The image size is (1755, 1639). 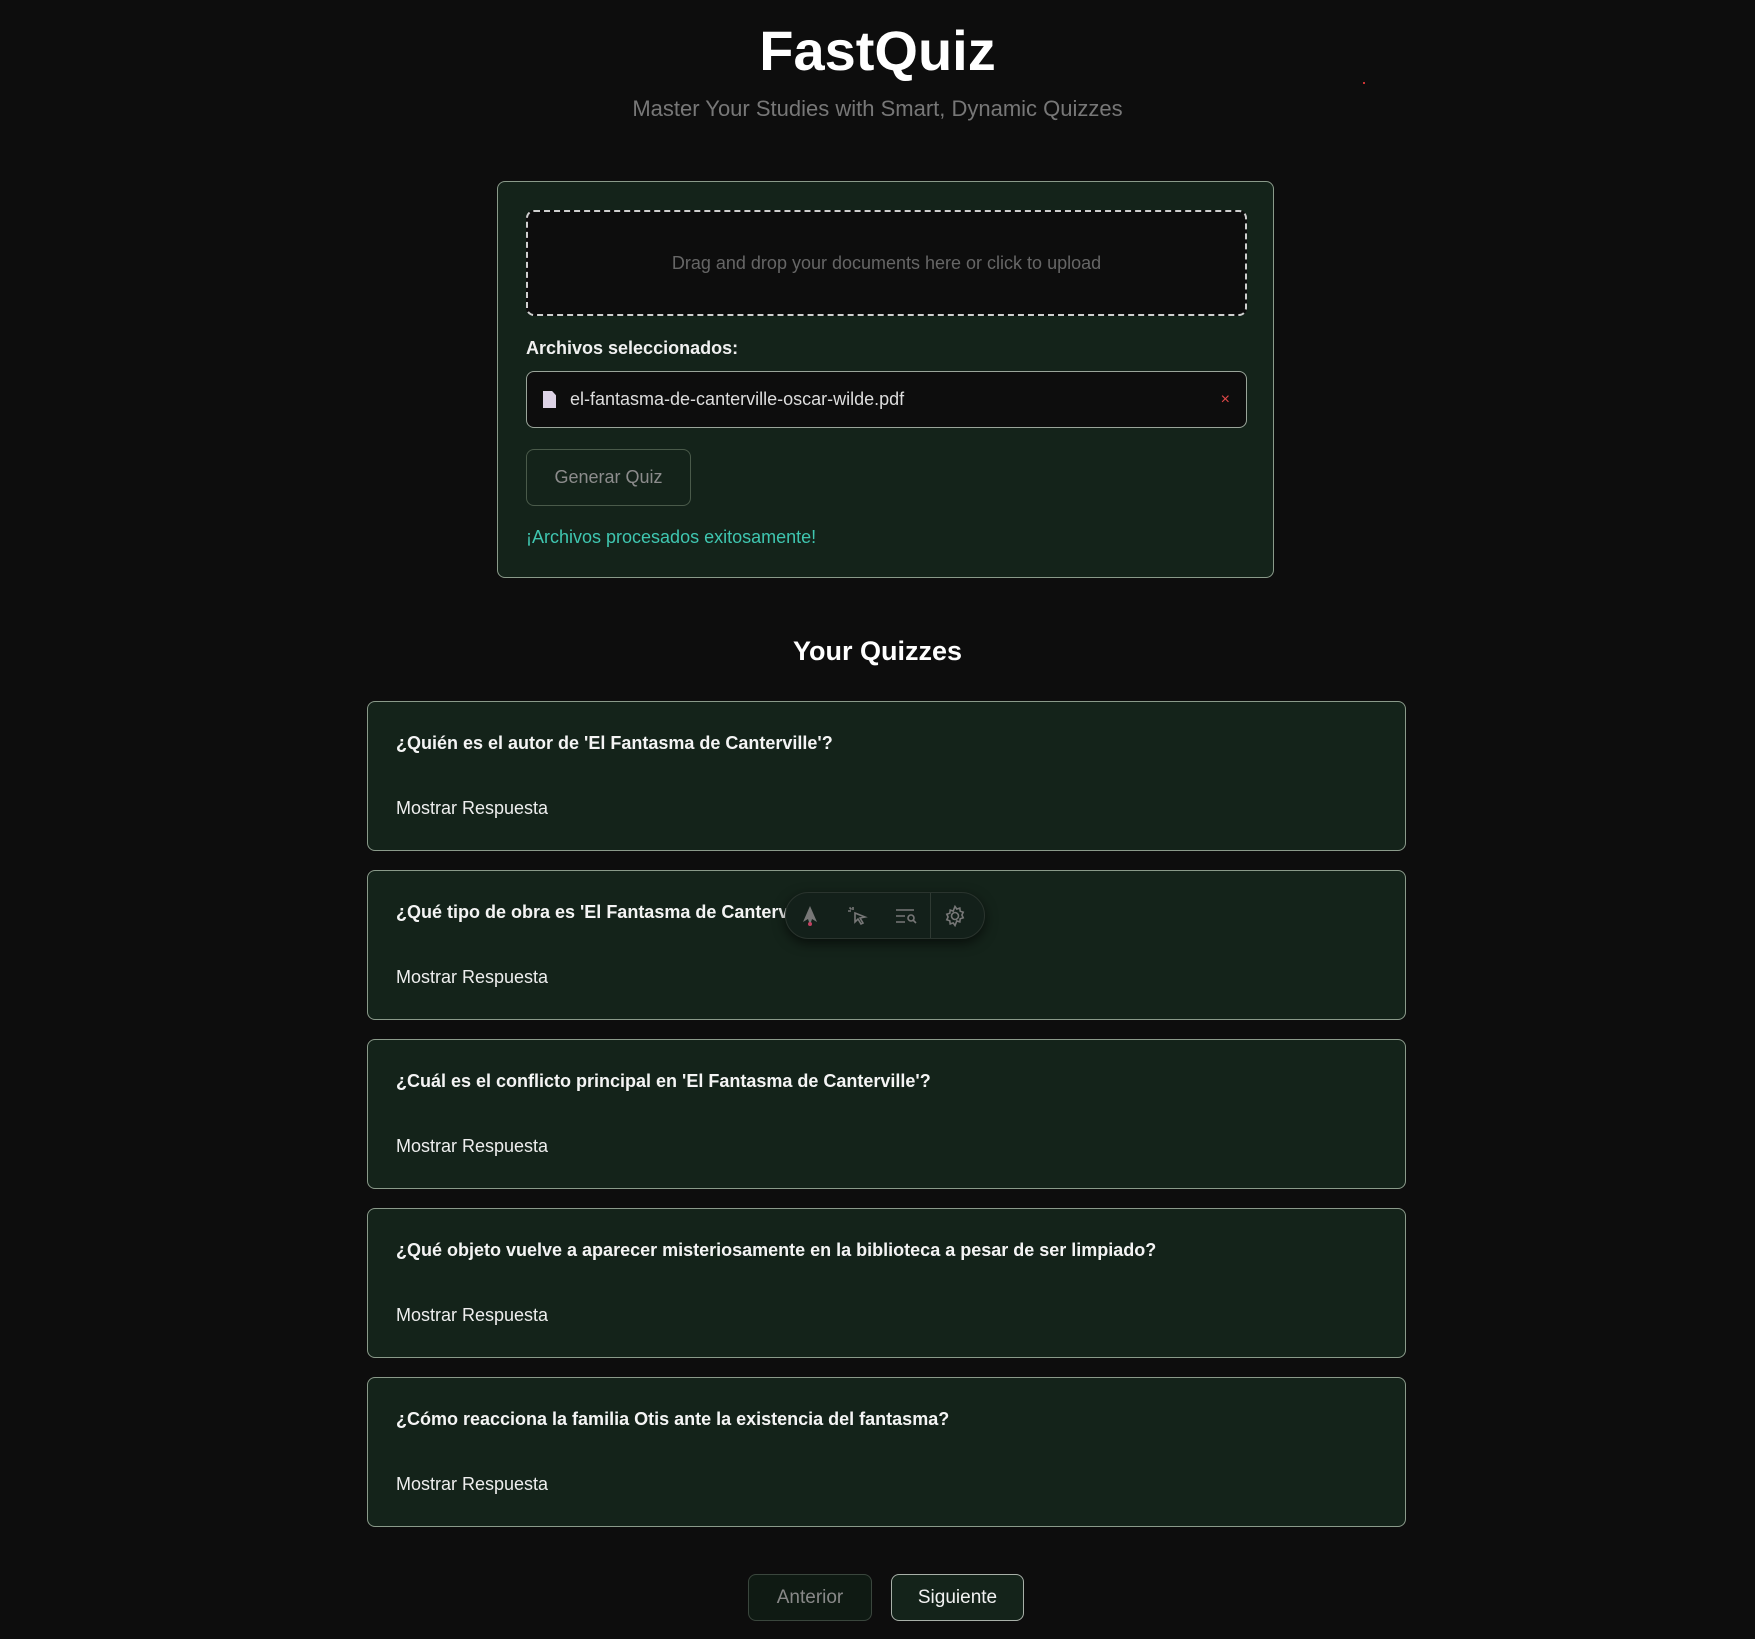 I want to click on floating-toolbar, so click(x=885, y=915).